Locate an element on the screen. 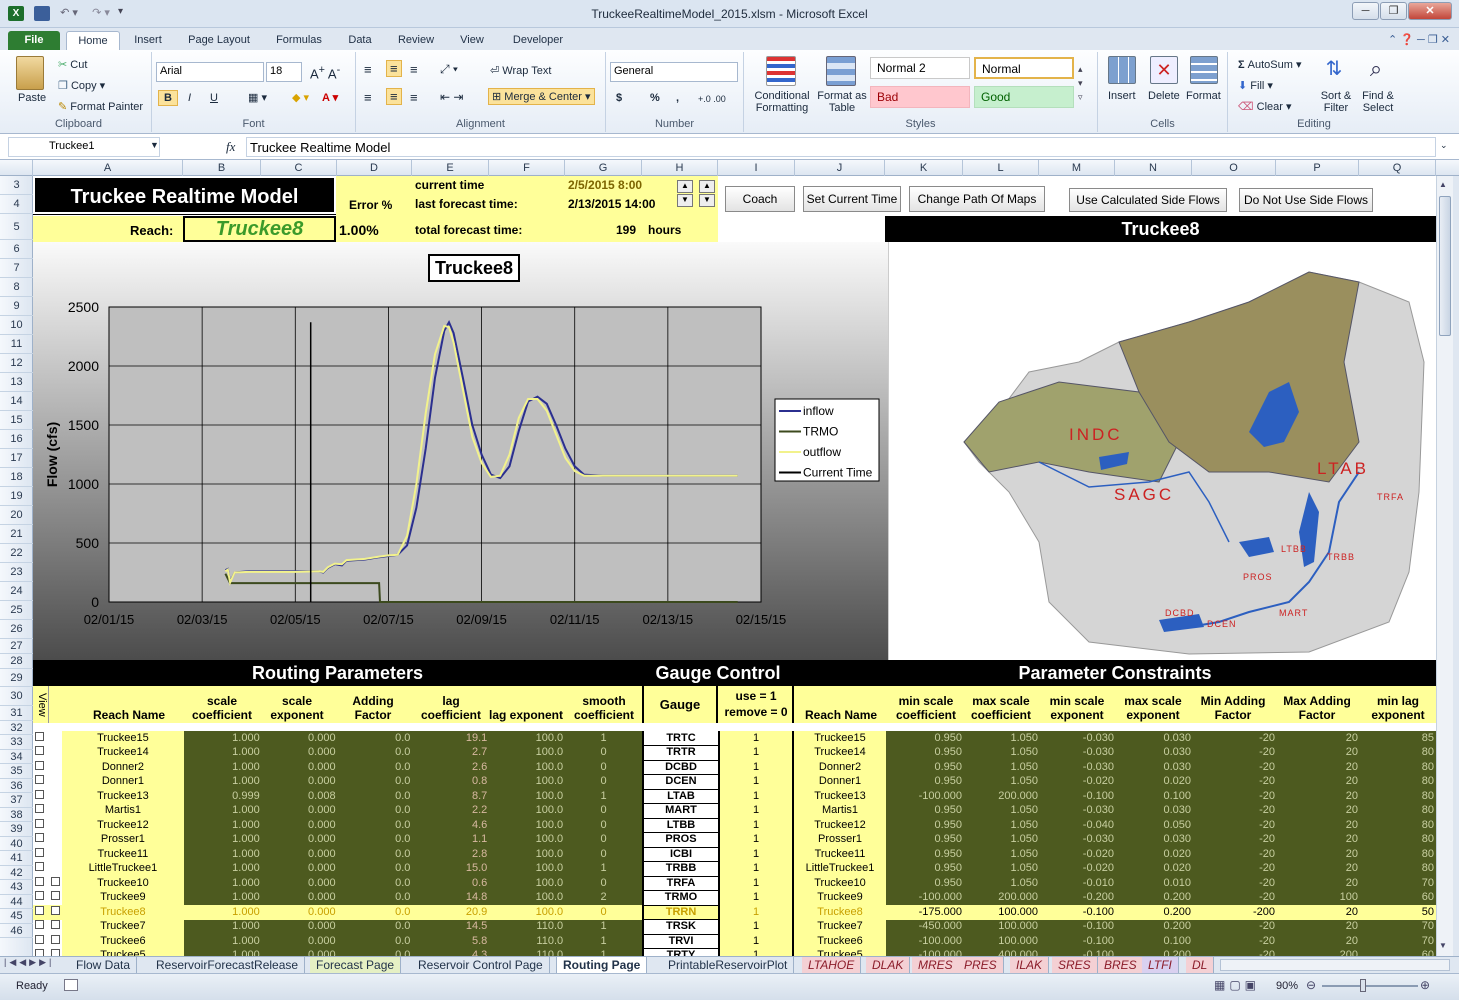 This screenshot has width=1459, height=1000. change-path-maps-button: Change Path Of Maps is located at coordinates (977, 199).